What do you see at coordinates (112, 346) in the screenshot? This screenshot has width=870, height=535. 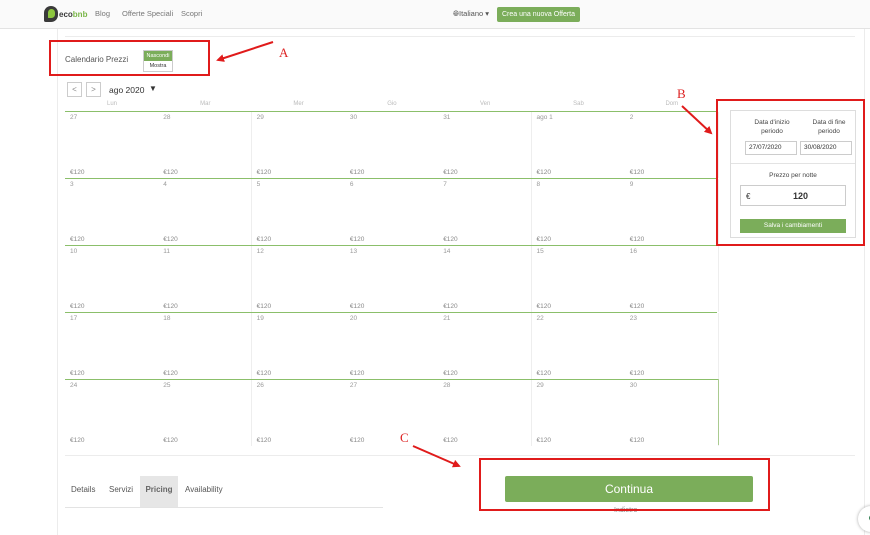 I see `calendar-day-cell: 17 €120` at bounding box center [112, 346].